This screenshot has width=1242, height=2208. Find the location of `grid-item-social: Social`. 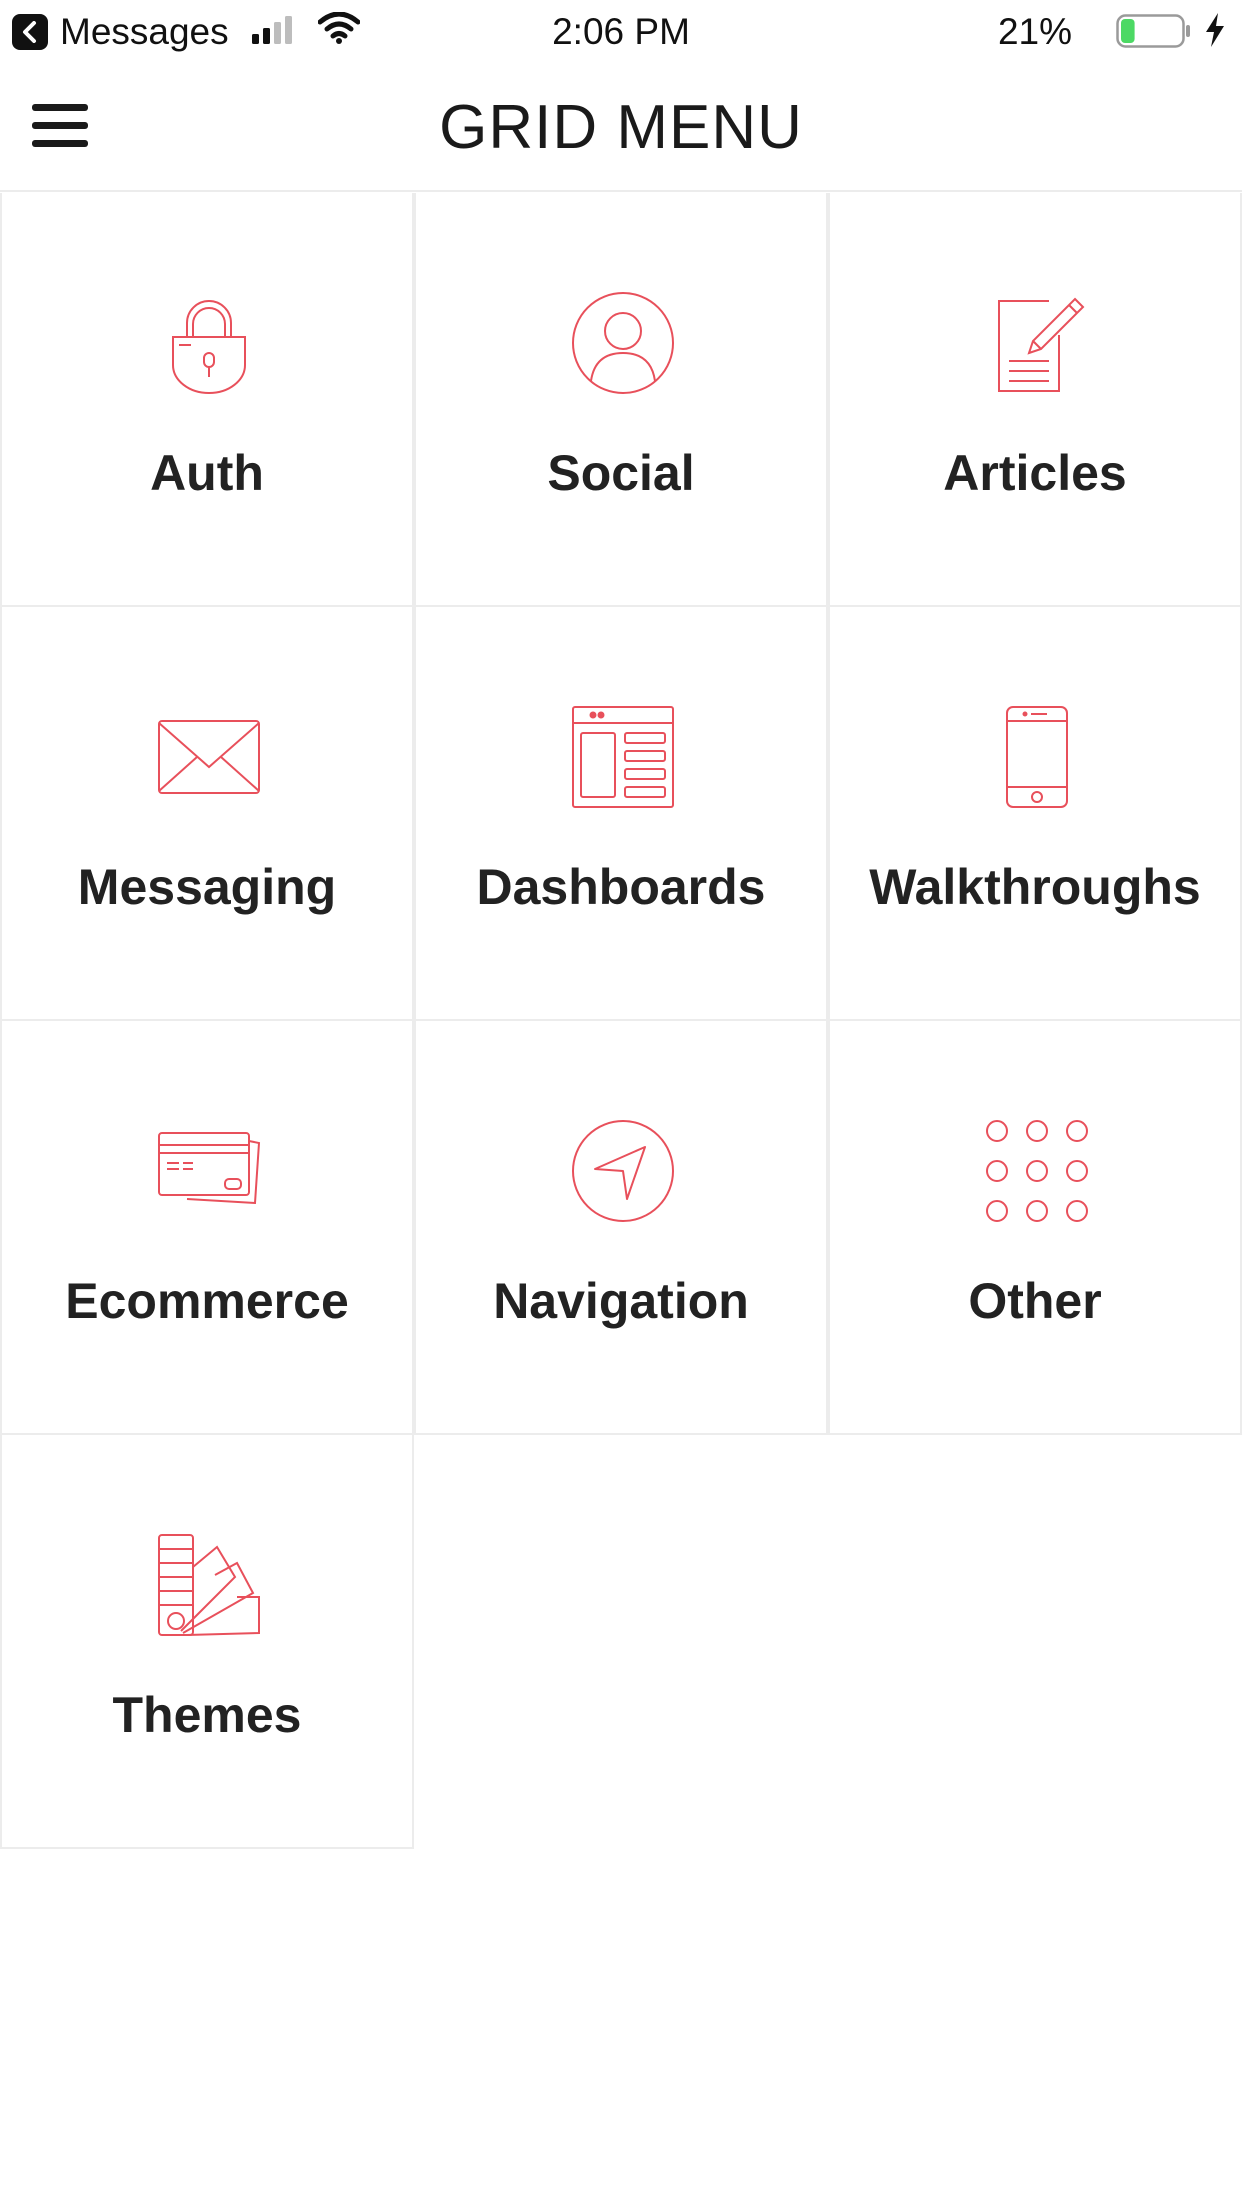

grid-item-social: Social is located at coordinates (621, 400).